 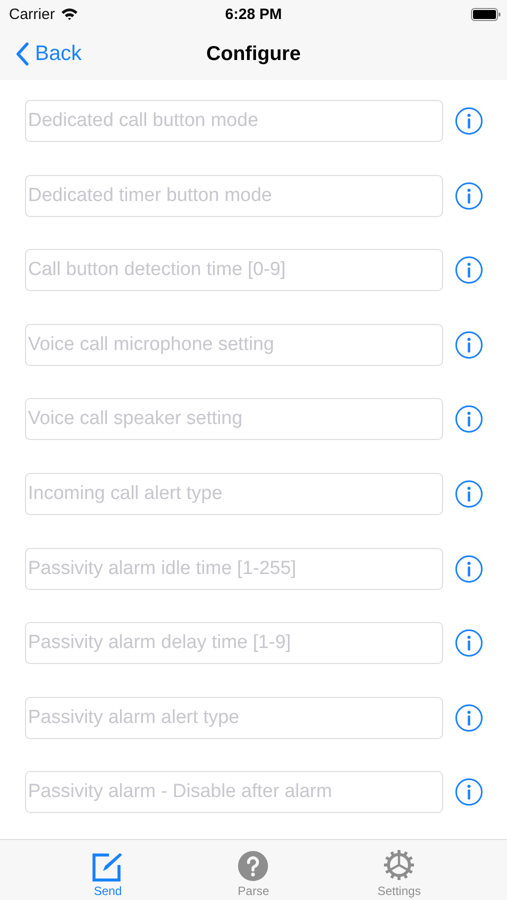 I want to click on input-field: Dedicated timer button mode, so click(x=234, y=195).